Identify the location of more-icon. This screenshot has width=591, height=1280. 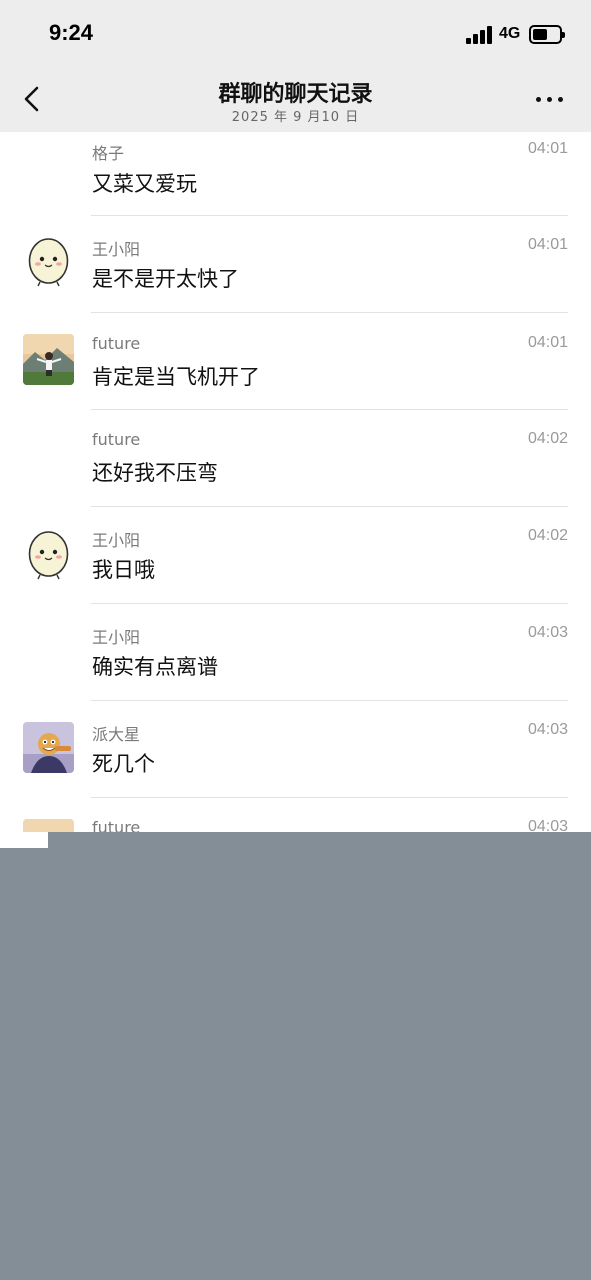
(550, 100).